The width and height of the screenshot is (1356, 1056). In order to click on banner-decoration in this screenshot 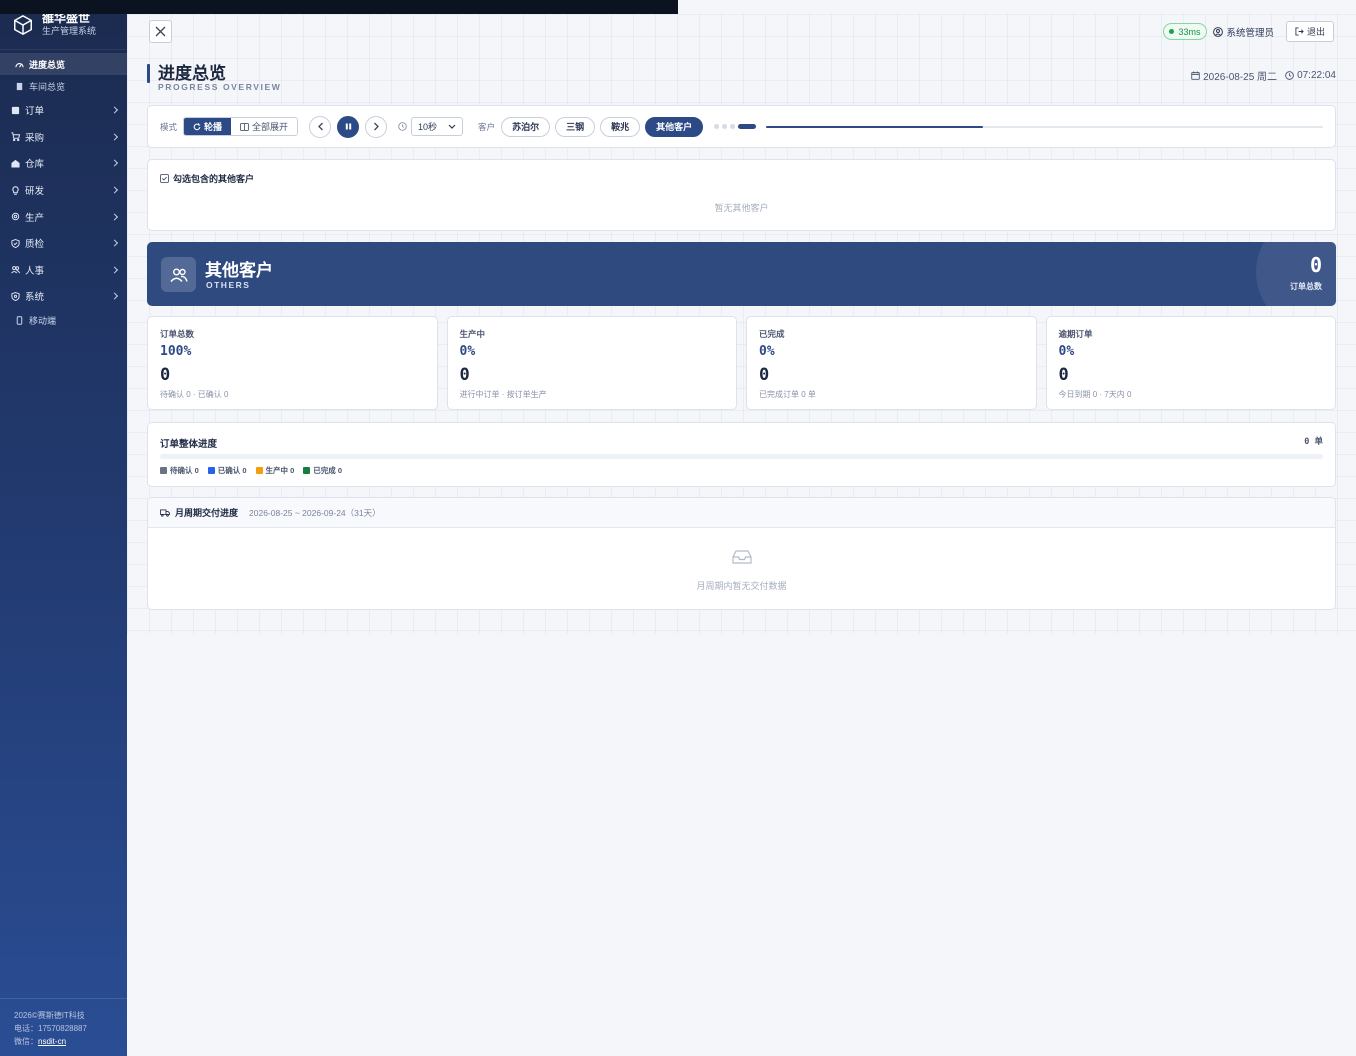, I will do `click(1296, 274)`.